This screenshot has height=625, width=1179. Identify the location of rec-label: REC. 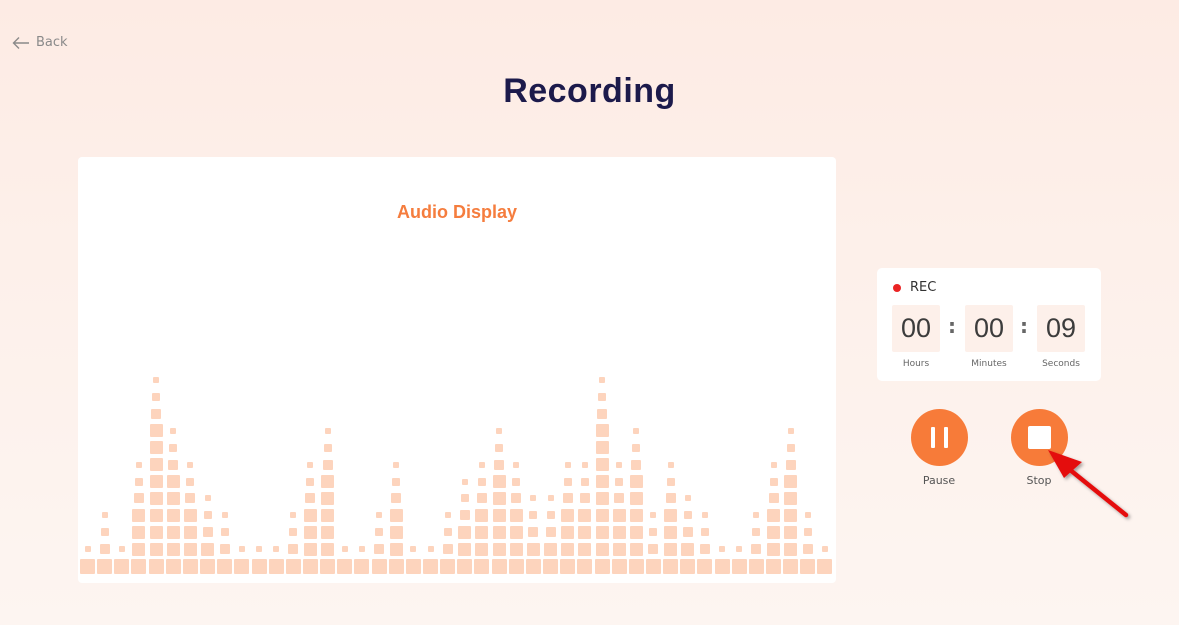
(923, 287).